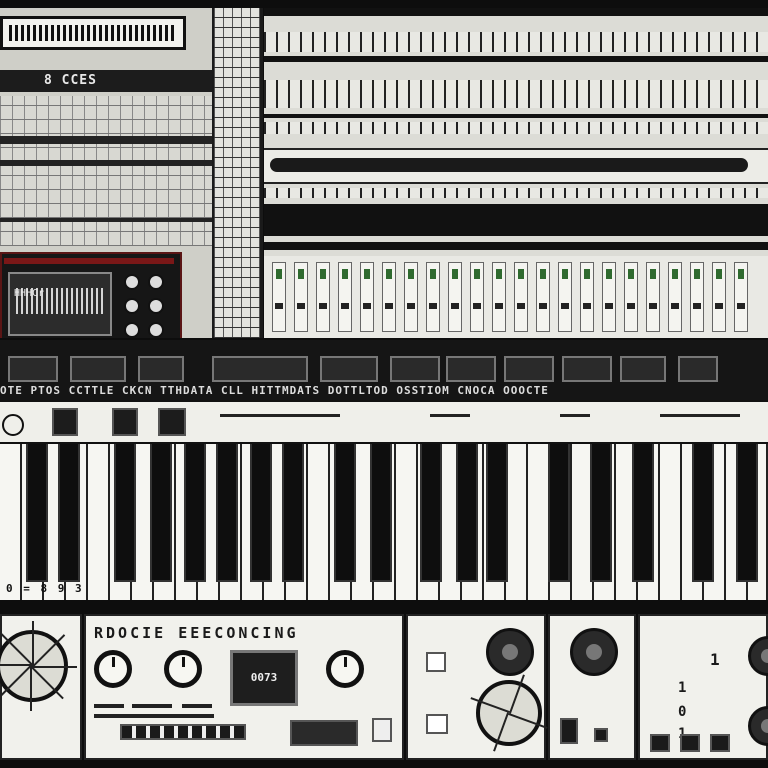  I want to click on waveform-track, so click(516, 220).